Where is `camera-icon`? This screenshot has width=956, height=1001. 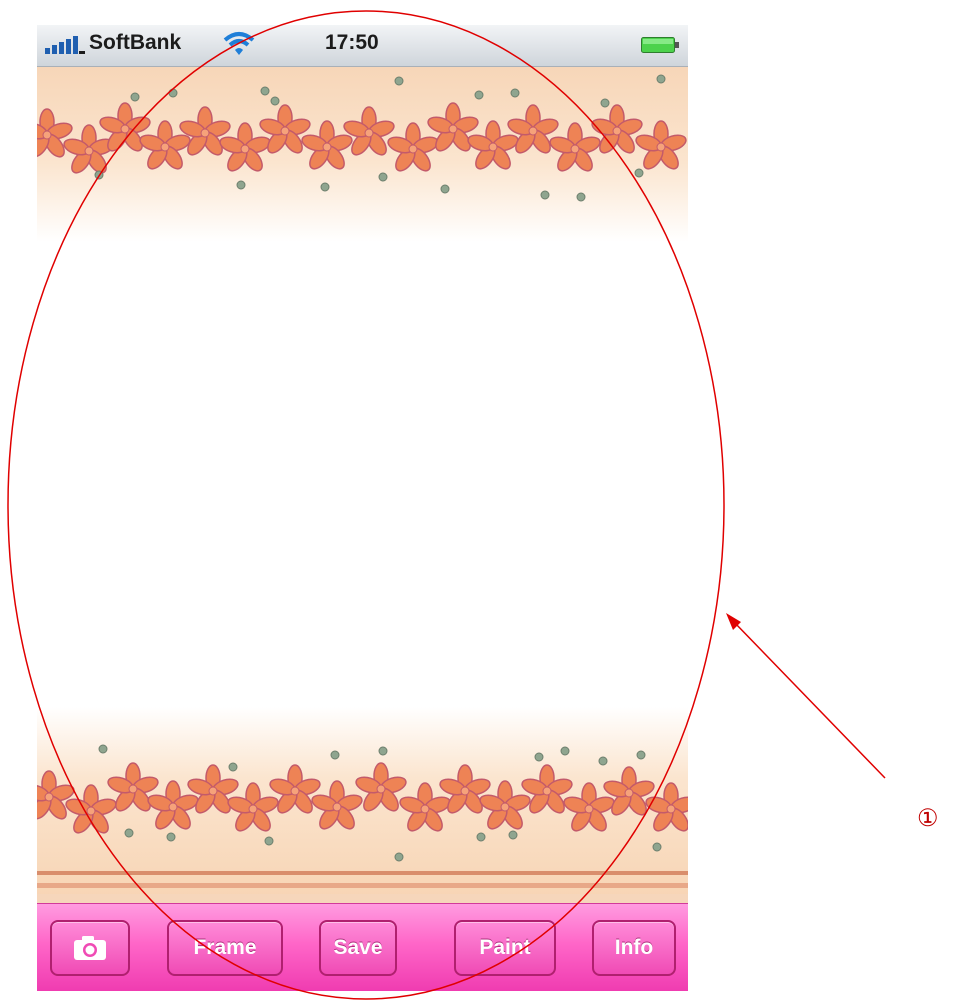 camera-icon is located at coordinates (90, 948).